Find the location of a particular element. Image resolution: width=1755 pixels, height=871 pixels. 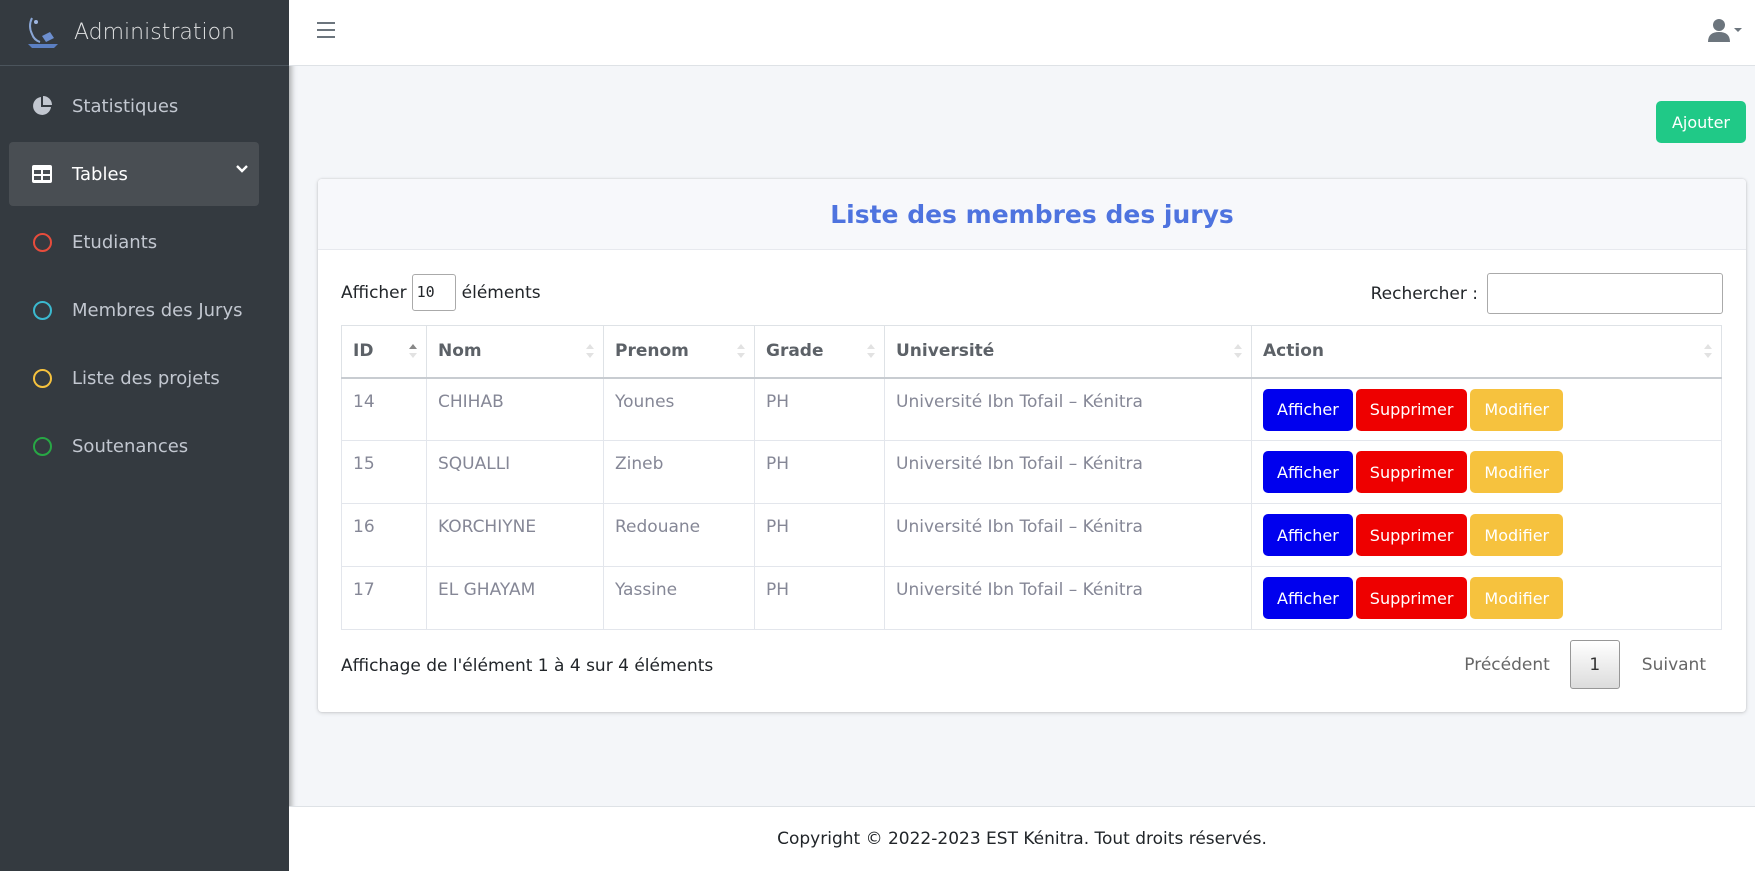

sidebar-item-membres-des-jurys: Membres des Jurys is located at coordinates (134, 310).